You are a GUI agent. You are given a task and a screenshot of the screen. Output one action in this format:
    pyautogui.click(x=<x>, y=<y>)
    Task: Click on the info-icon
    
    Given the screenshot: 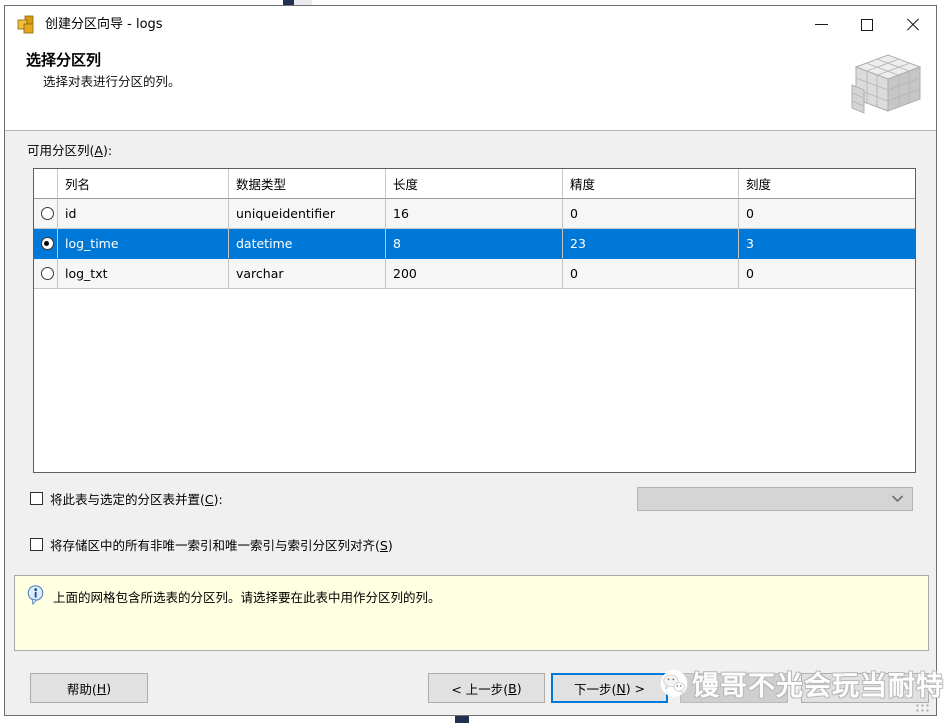 What is the action you would take?
    pyautogui.click(x=35, y=595)
    